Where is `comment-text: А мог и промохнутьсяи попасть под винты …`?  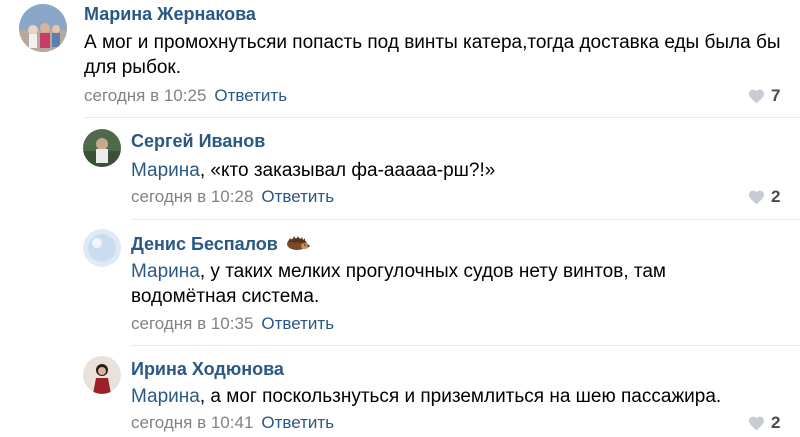
comment-text: А мог и промохнутьсяи попасть под винты … is located at coordinates (434, 55).